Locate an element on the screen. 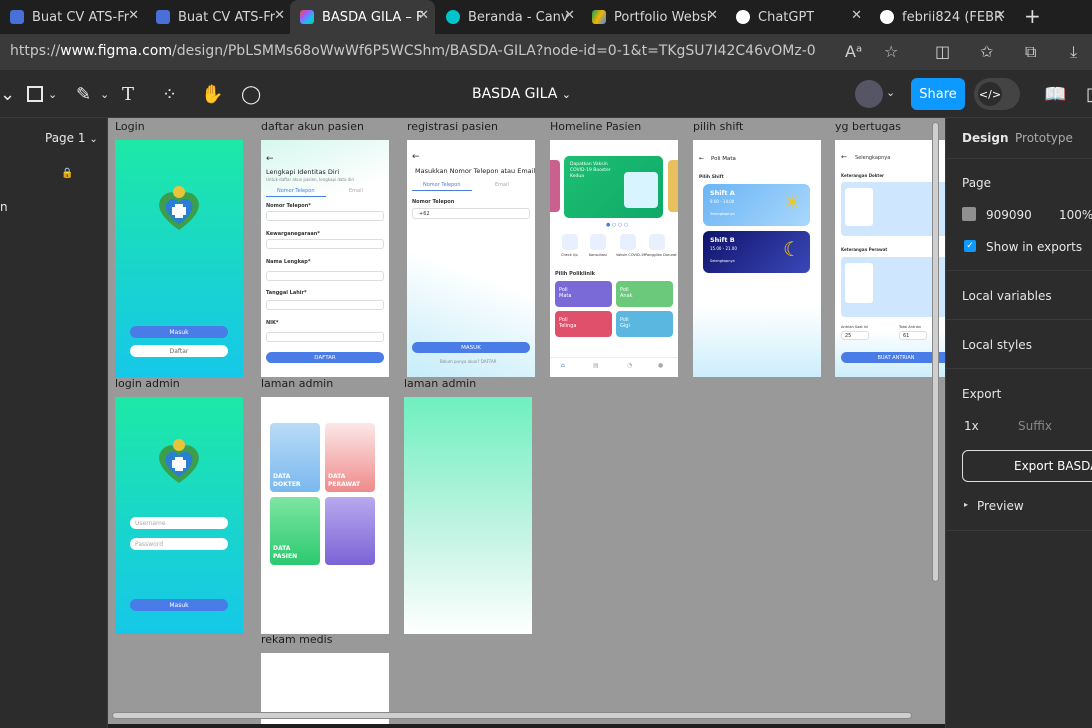 The image size is (1092, 728). dokter-card is located at coordinates (893, 209).